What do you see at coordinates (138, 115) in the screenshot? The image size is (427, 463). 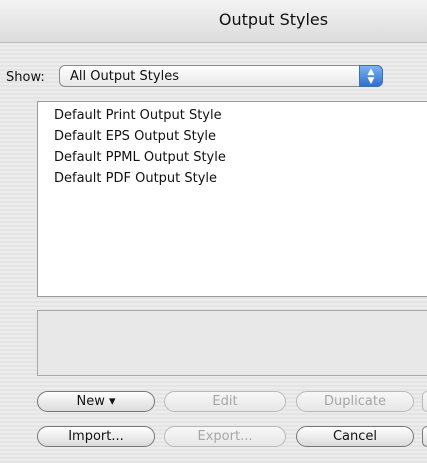 I see `list-item: Default Print Output Style` at bounding box center [138, 115].